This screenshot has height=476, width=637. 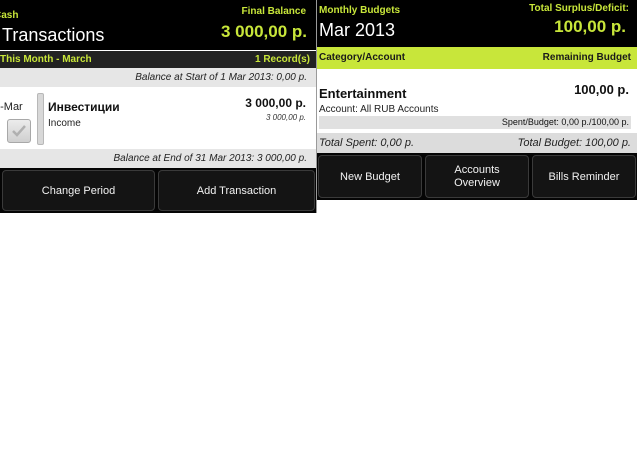 I want to click on monthly-budgets-label: Monthly Budgets, so click(x=360, y=10).